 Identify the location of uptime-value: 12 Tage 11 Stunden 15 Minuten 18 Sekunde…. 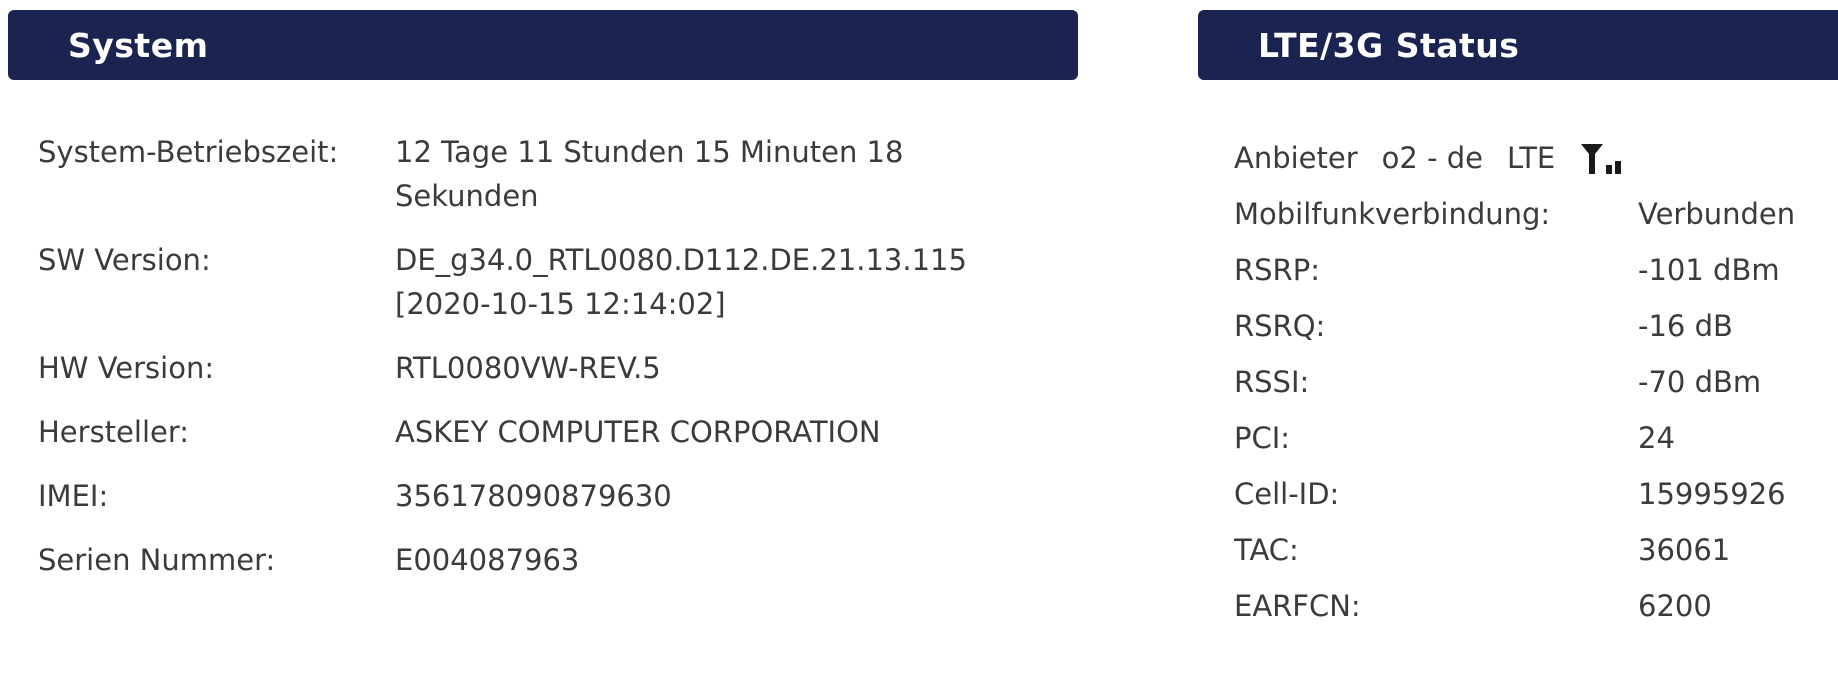
(649, 174).